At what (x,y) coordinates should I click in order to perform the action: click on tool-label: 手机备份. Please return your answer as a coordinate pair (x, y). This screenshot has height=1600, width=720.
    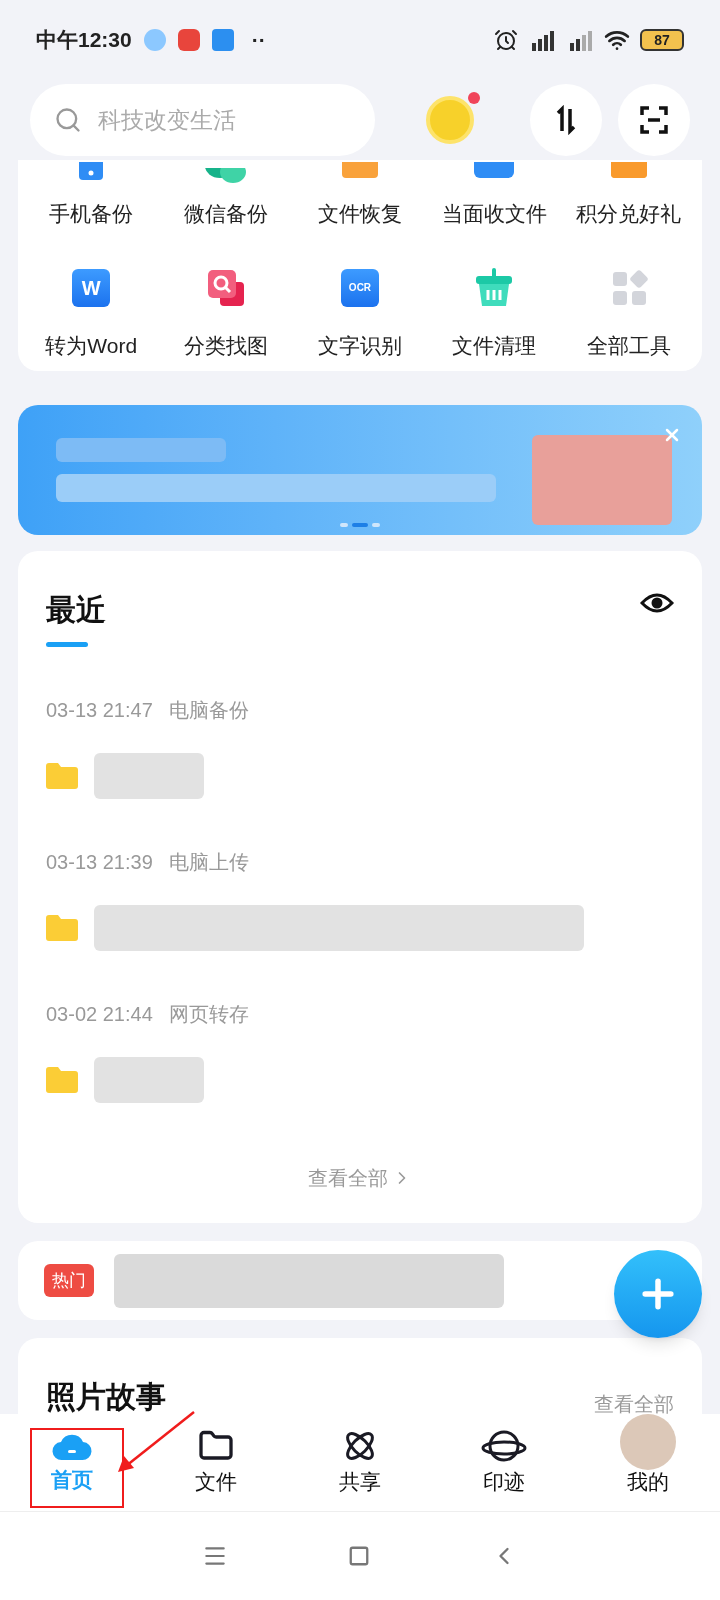
    Looking at the image, I should click on (91, 214).